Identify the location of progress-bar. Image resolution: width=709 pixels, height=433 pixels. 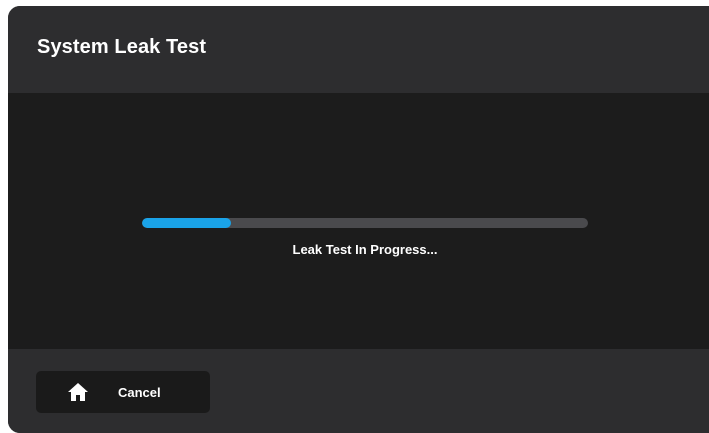
(365, 223).